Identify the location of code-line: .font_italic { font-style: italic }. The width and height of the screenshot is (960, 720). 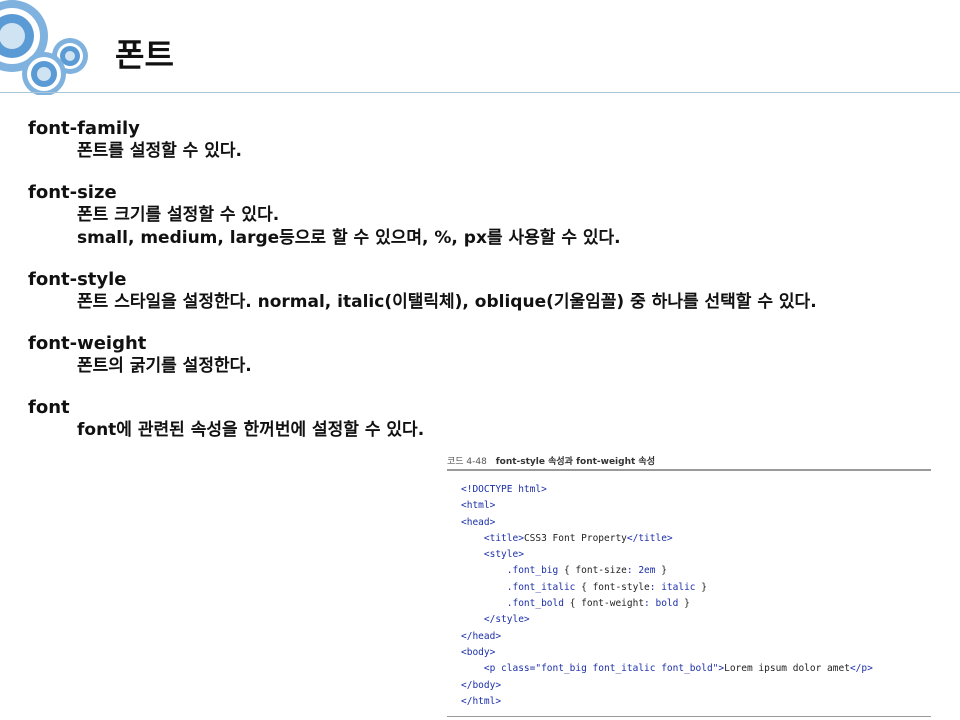
(606, 587).